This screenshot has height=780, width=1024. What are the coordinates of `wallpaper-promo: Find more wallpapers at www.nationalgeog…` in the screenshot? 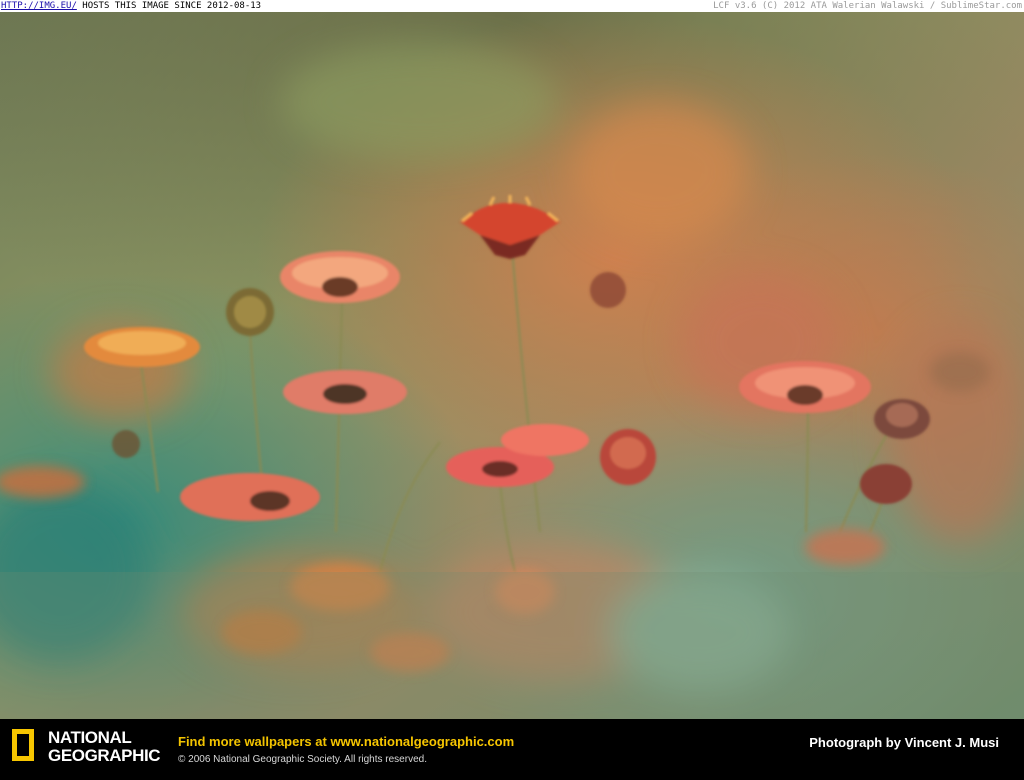 It's located at (346, 741).